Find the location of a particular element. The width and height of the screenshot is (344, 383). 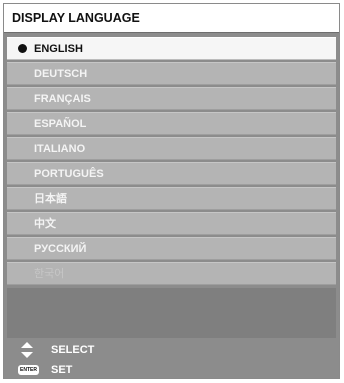

language-label: РУССКИЙ is located at coordinates (60, 249).